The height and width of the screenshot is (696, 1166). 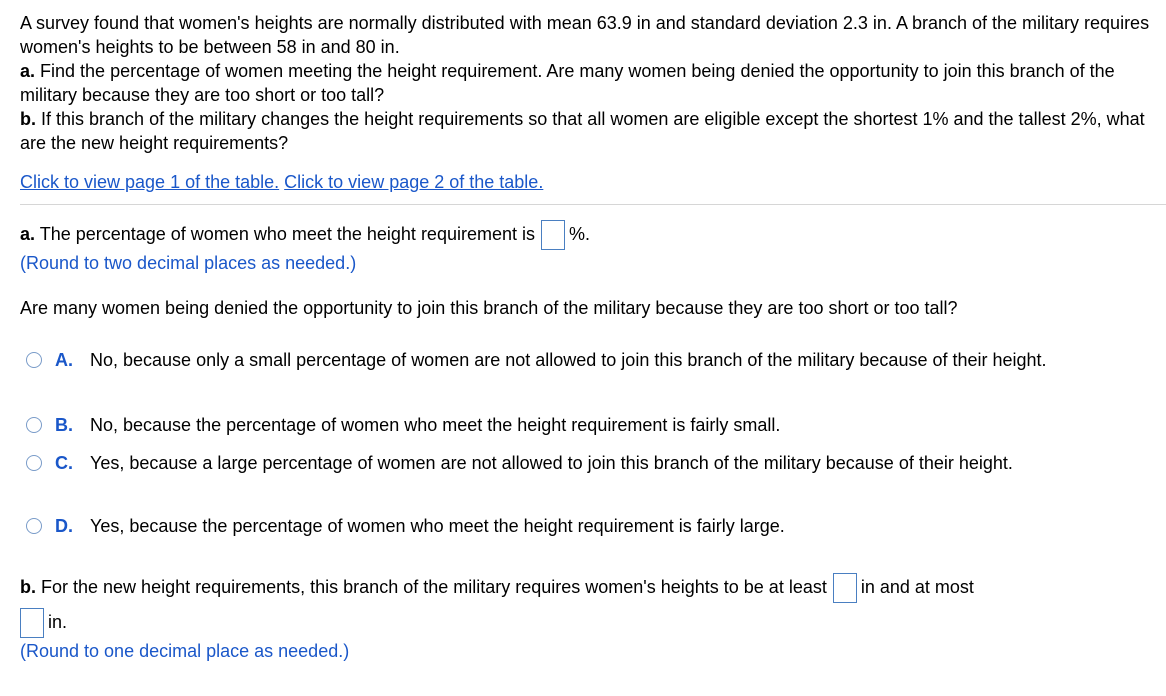 I want to click on percent-unit: %., so click(x=579, y=233).